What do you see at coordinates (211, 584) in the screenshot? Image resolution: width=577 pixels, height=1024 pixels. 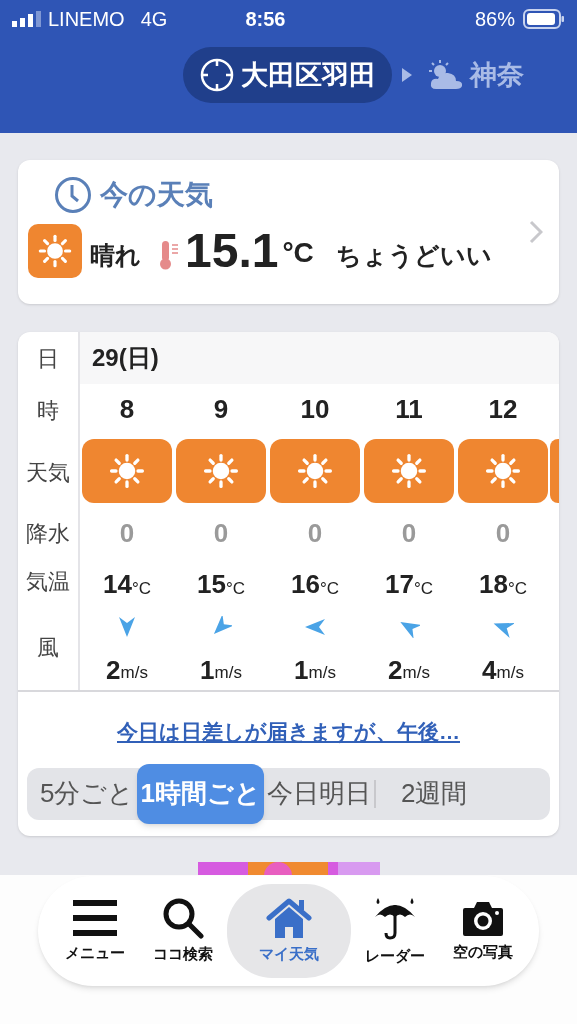 I see `temperature-value: 15` at bounding box center [211, 584].